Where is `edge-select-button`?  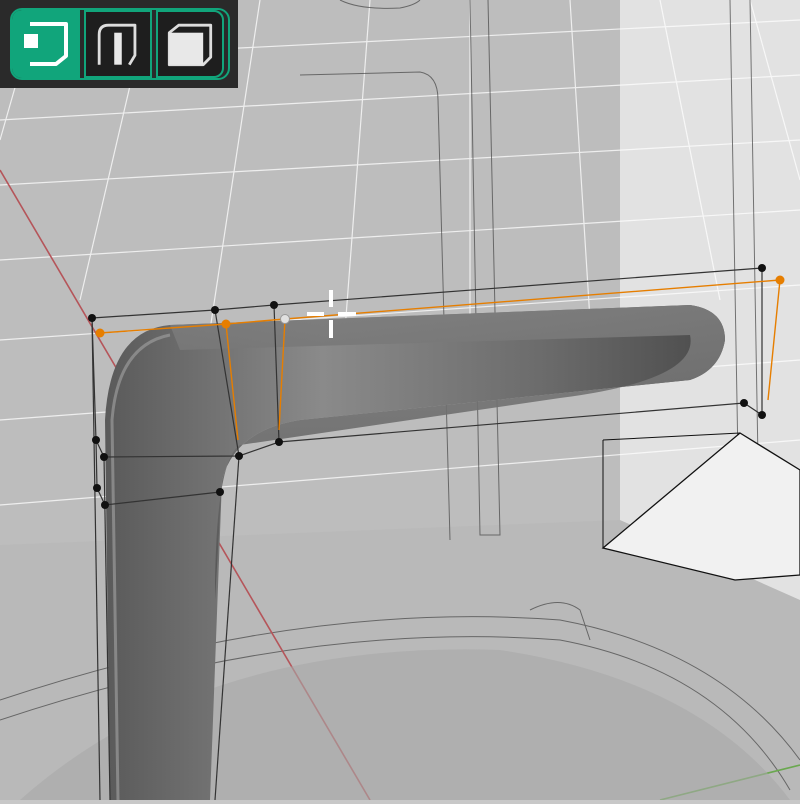
edge-select-button is located at coordinates (118, 44).